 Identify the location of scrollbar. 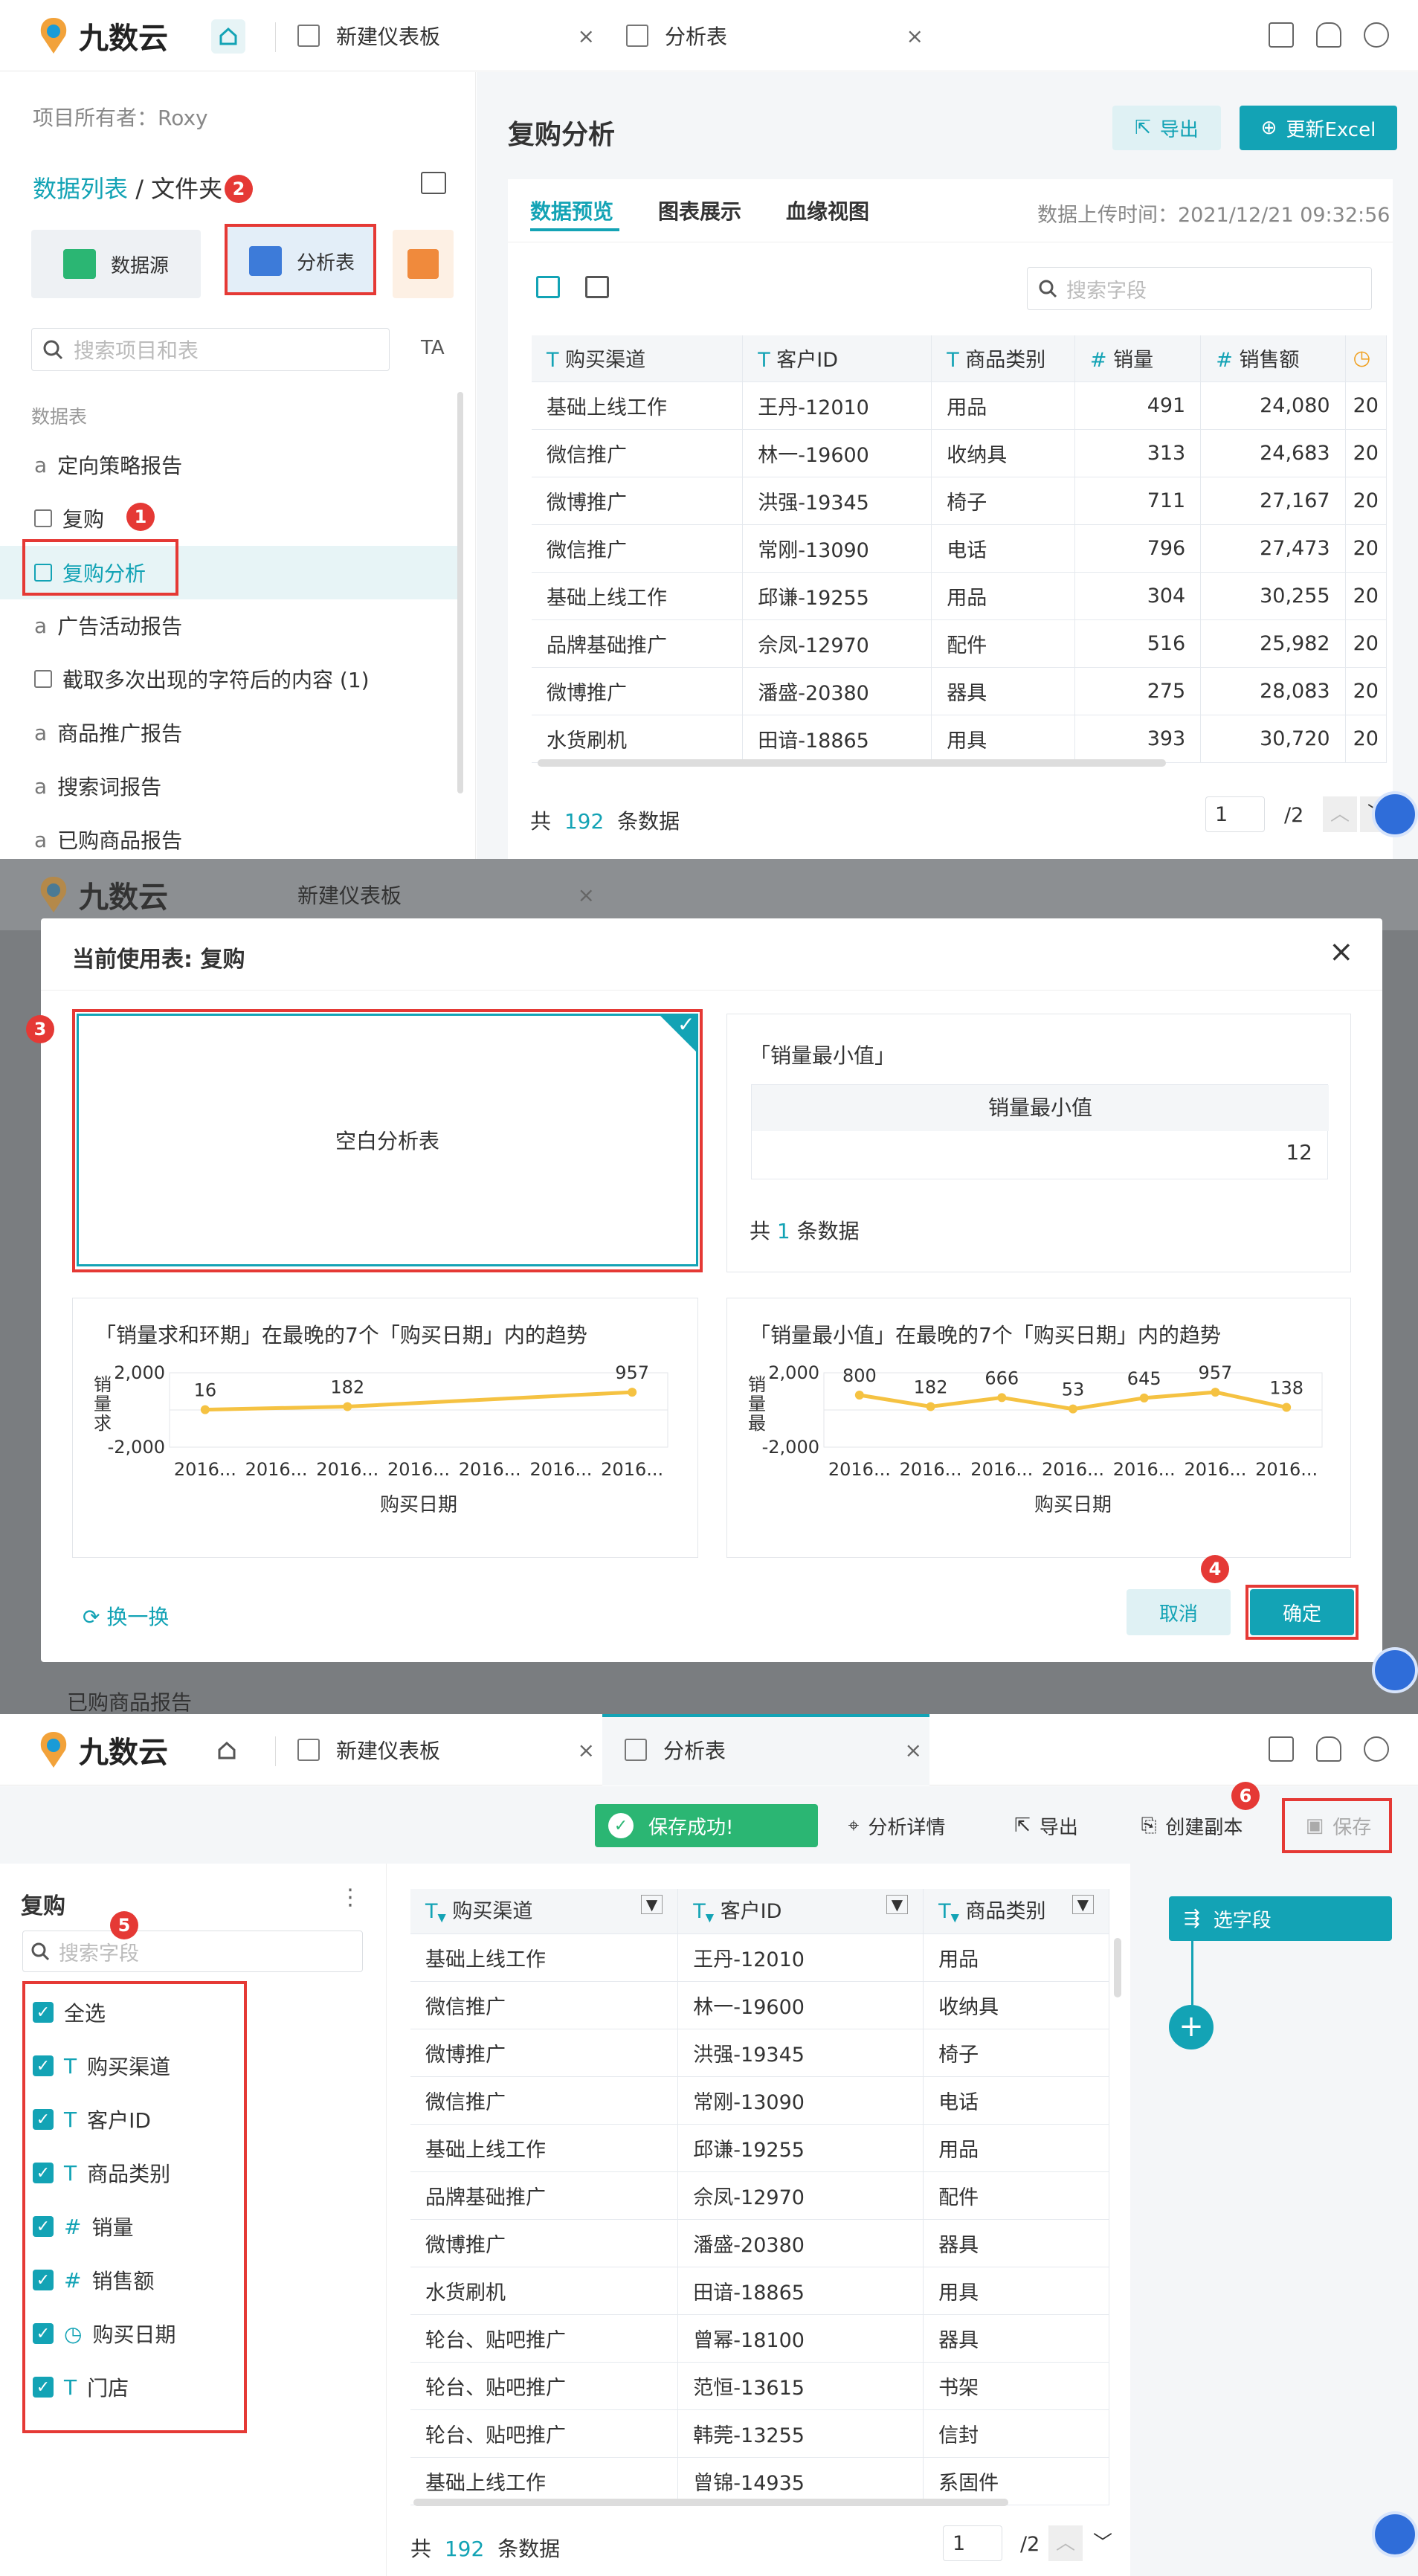
(460, 592).